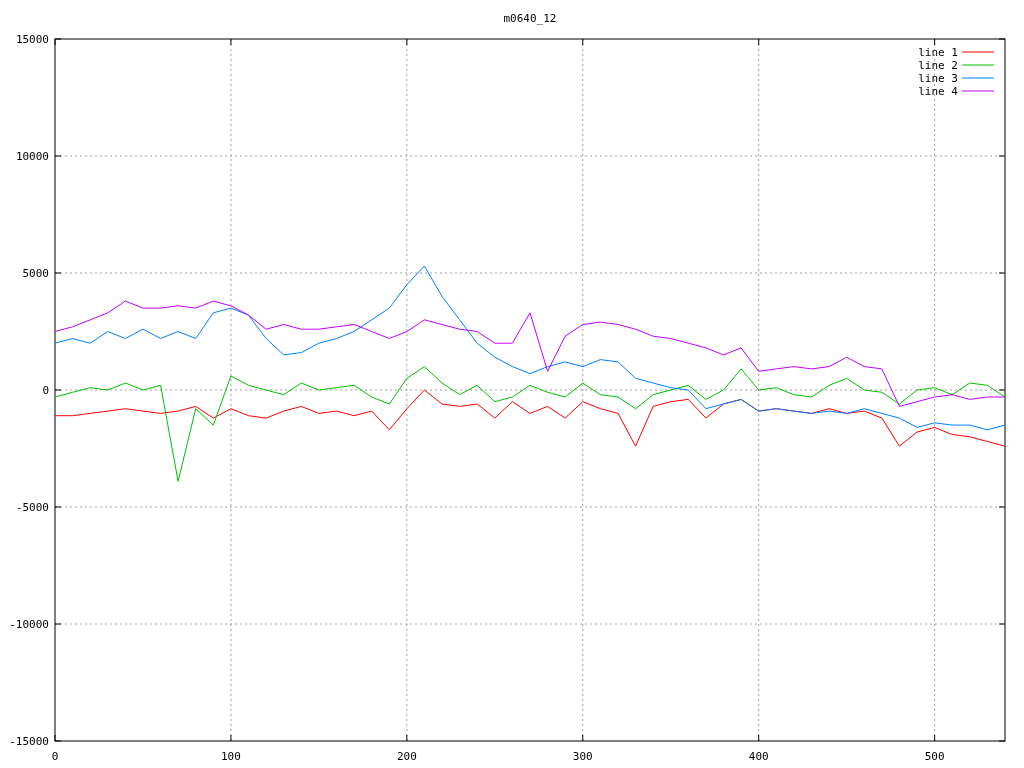  I want to click on axis-tick-label: 15000, so click(32, 39).